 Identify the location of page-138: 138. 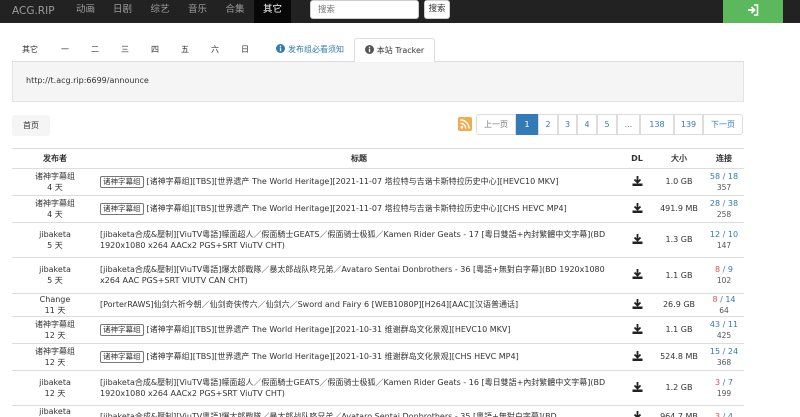
(657, 124).